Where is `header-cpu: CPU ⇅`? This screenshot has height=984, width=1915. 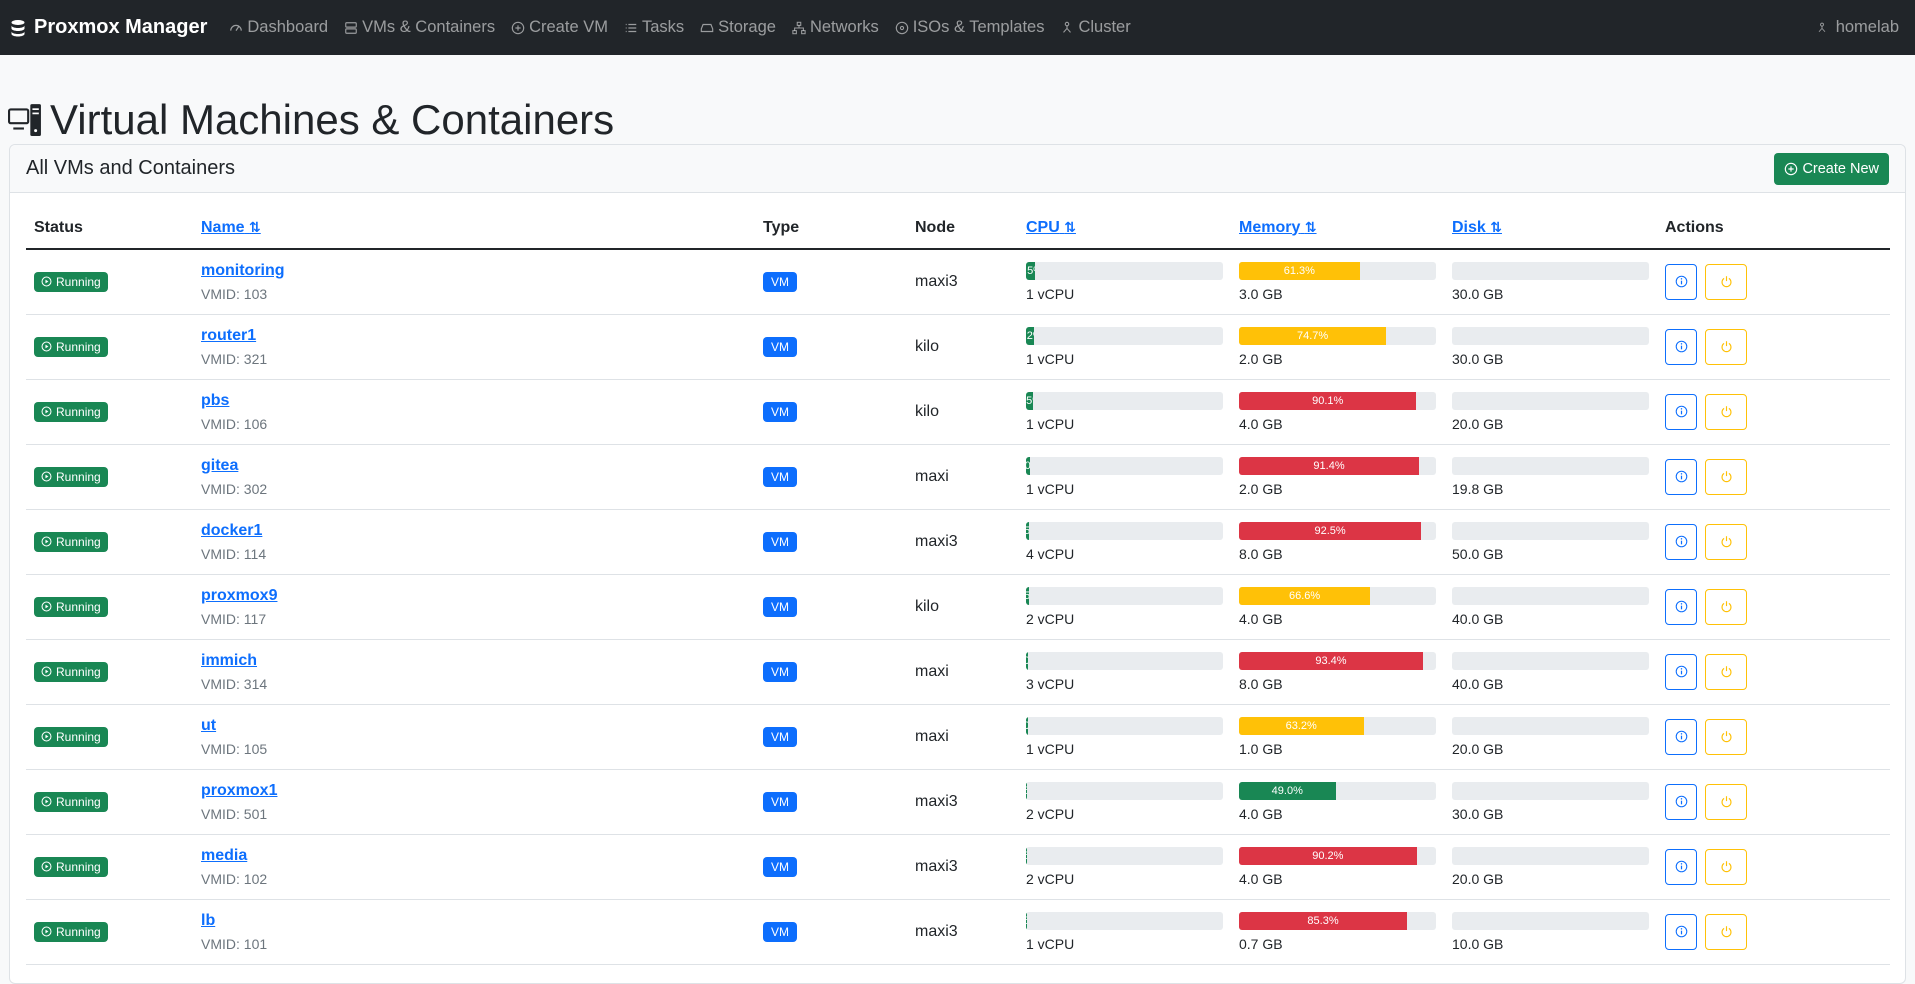
header-cpu: CPU ⇅ is located at coordinates (1124, 228).